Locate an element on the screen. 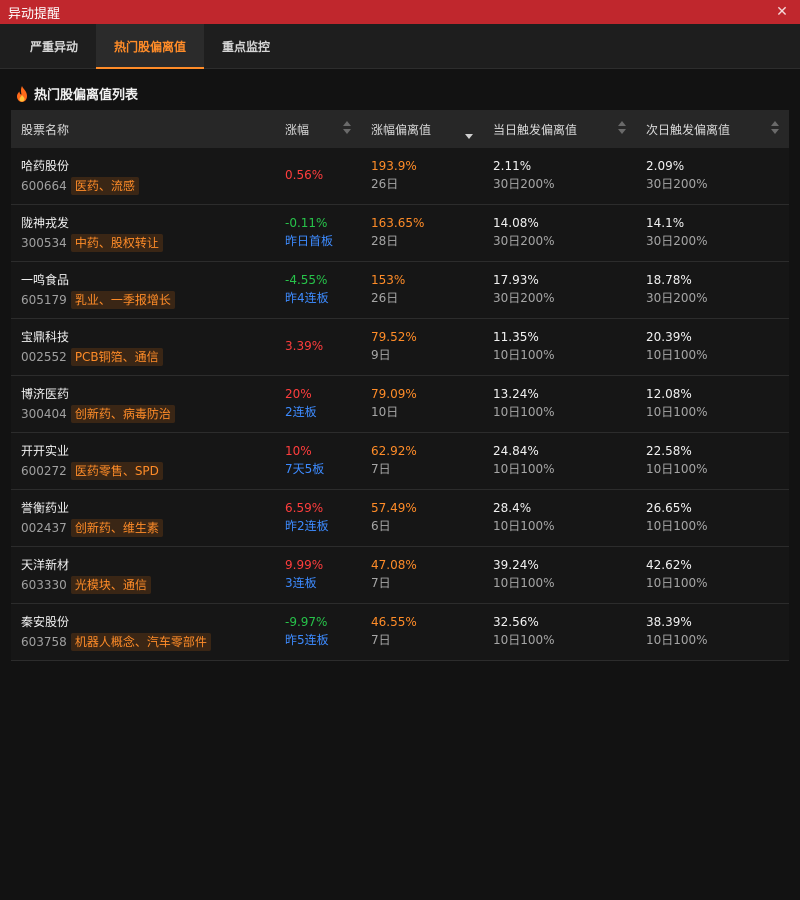  deviation-cell: 163.65% 28日 is located at coordinates (422, 233).